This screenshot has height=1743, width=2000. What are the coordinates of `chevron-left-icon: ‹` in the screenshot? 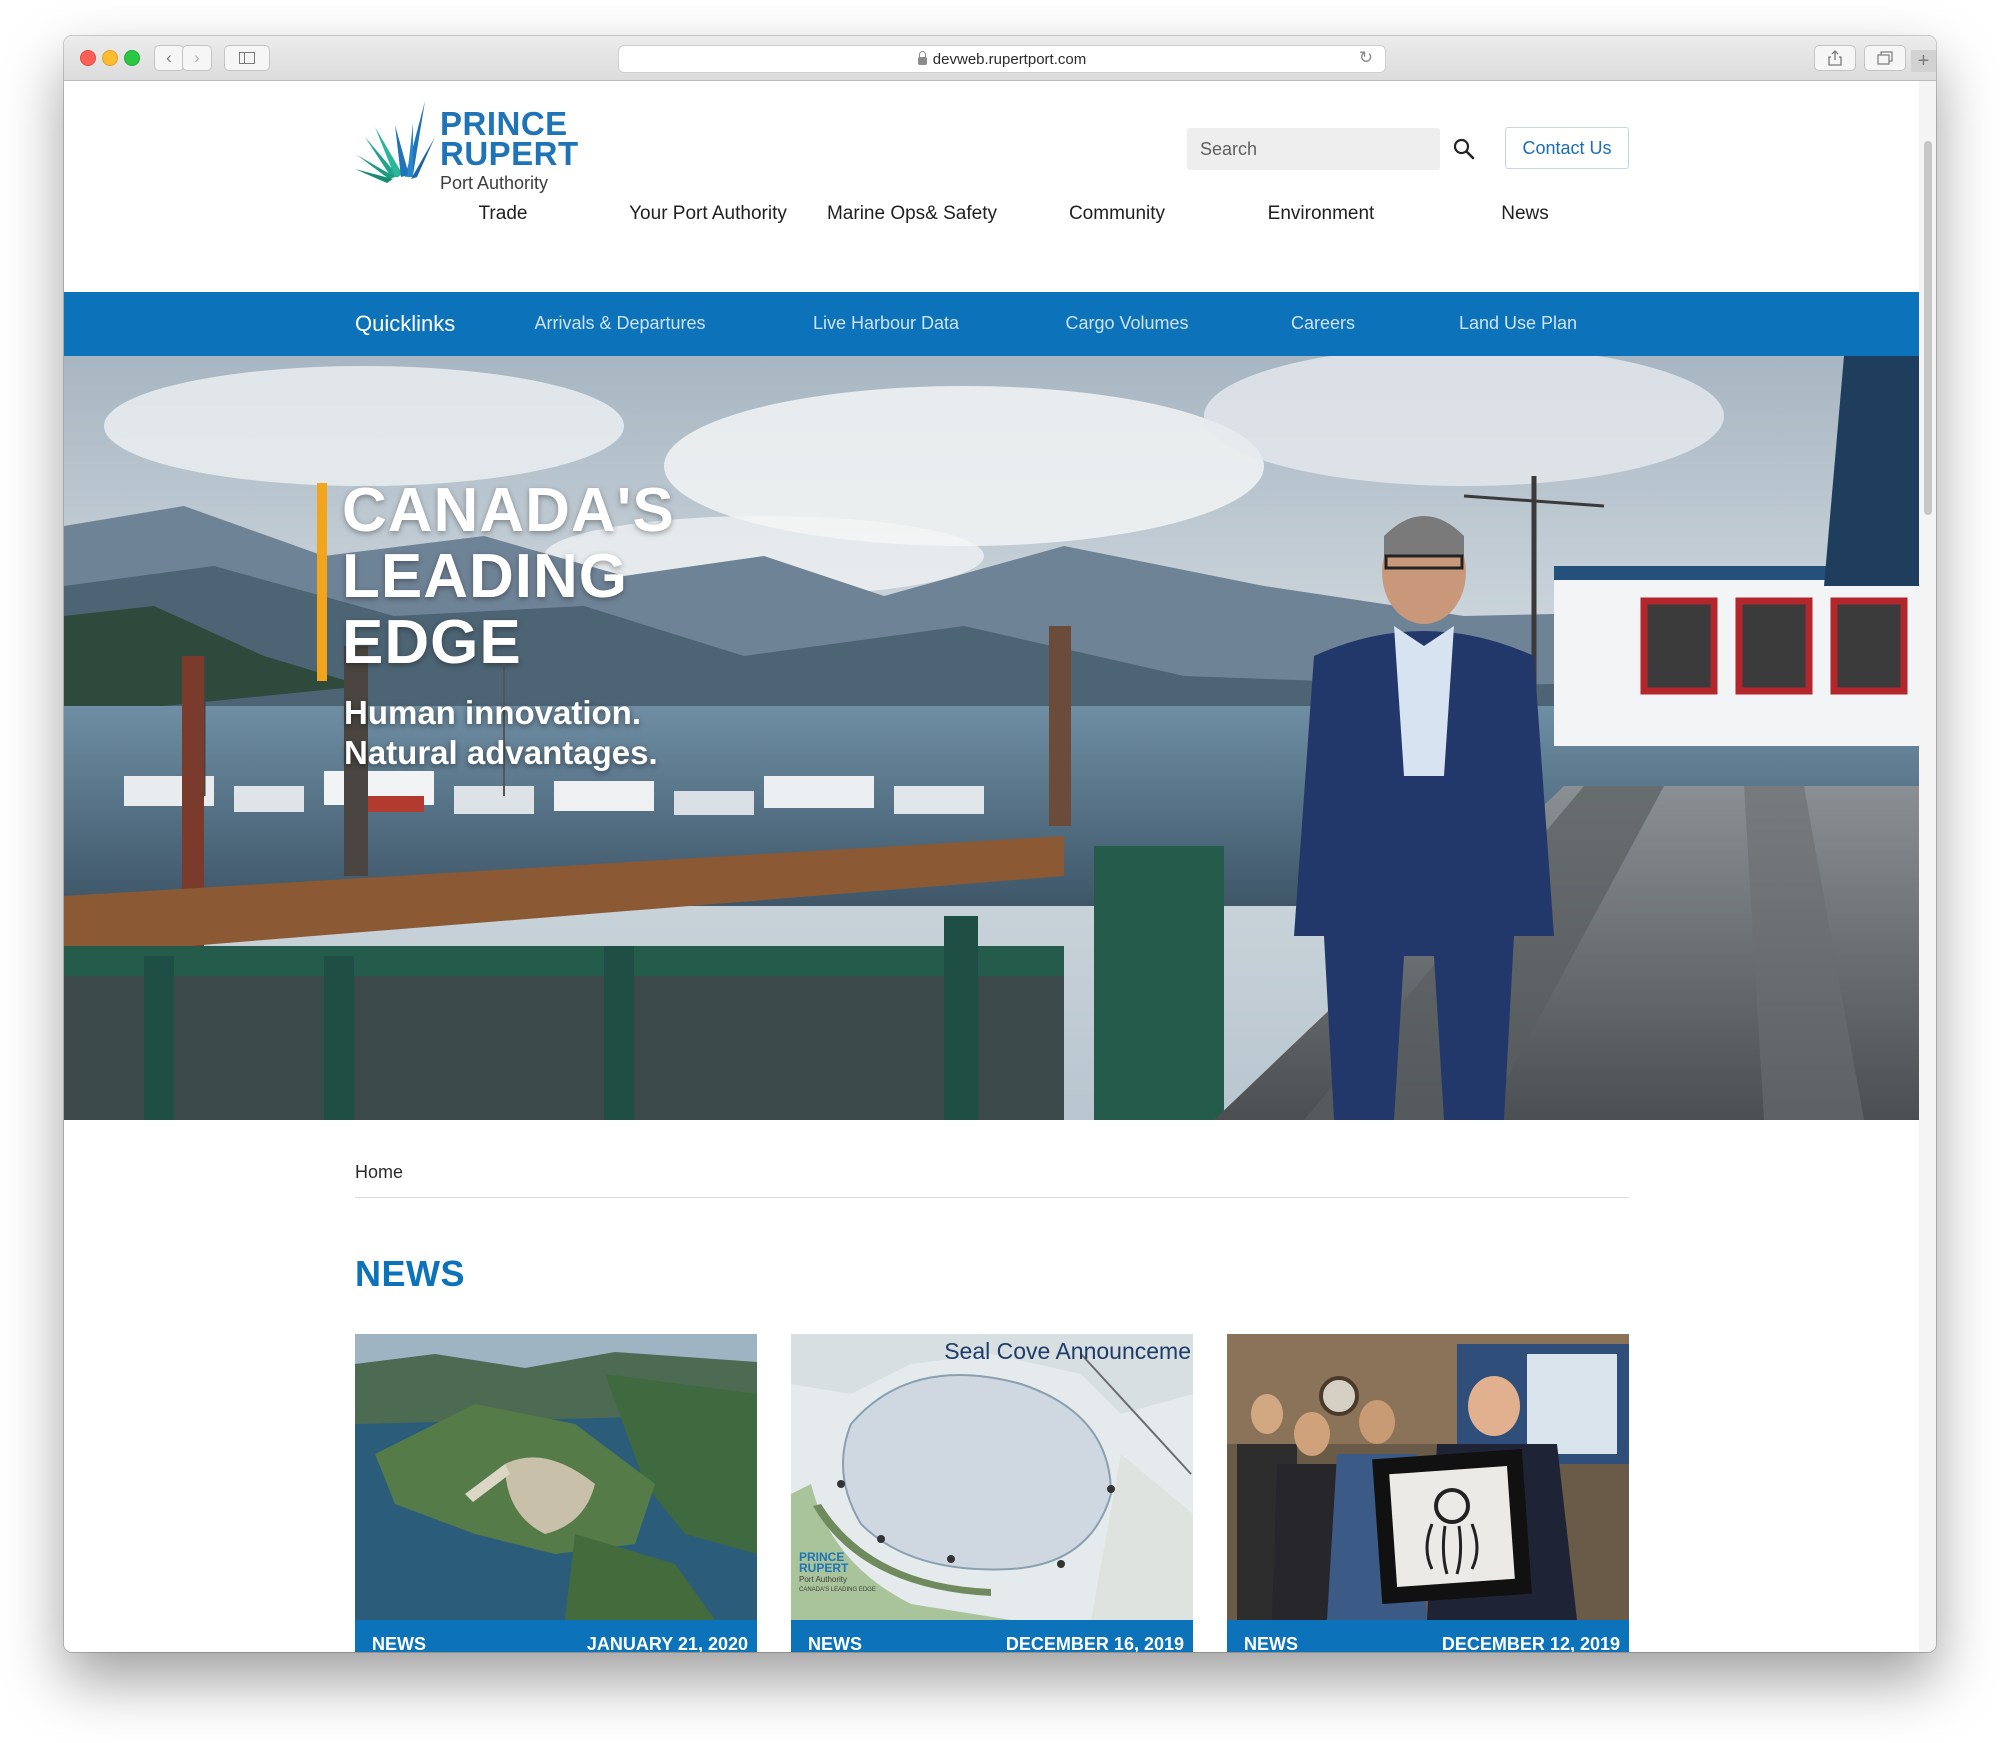 It's located at (169, 57).